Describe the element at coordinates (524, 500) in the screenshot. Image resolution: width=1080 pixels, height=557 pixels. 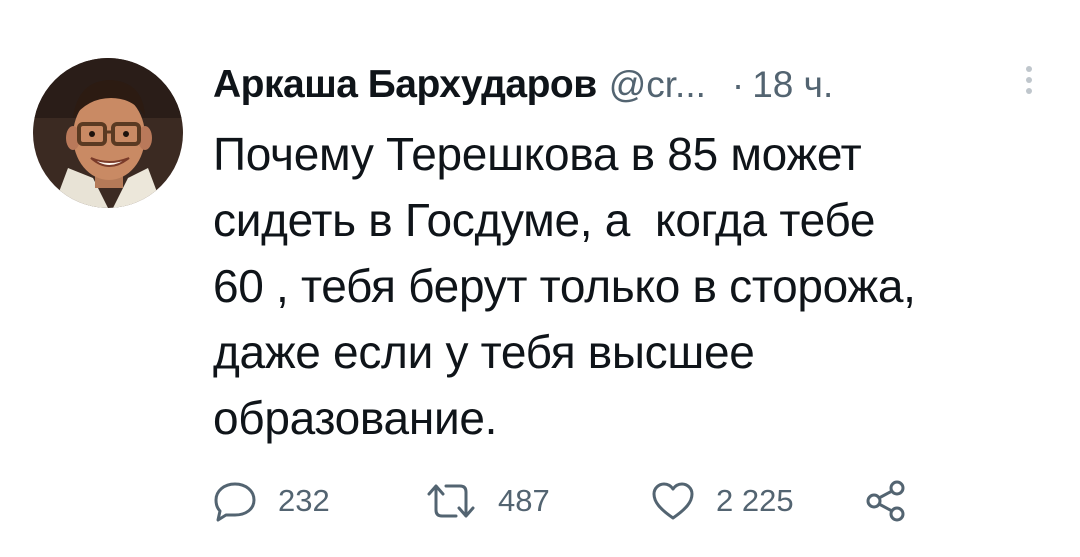
I see `retweet-count: 487` at that location.